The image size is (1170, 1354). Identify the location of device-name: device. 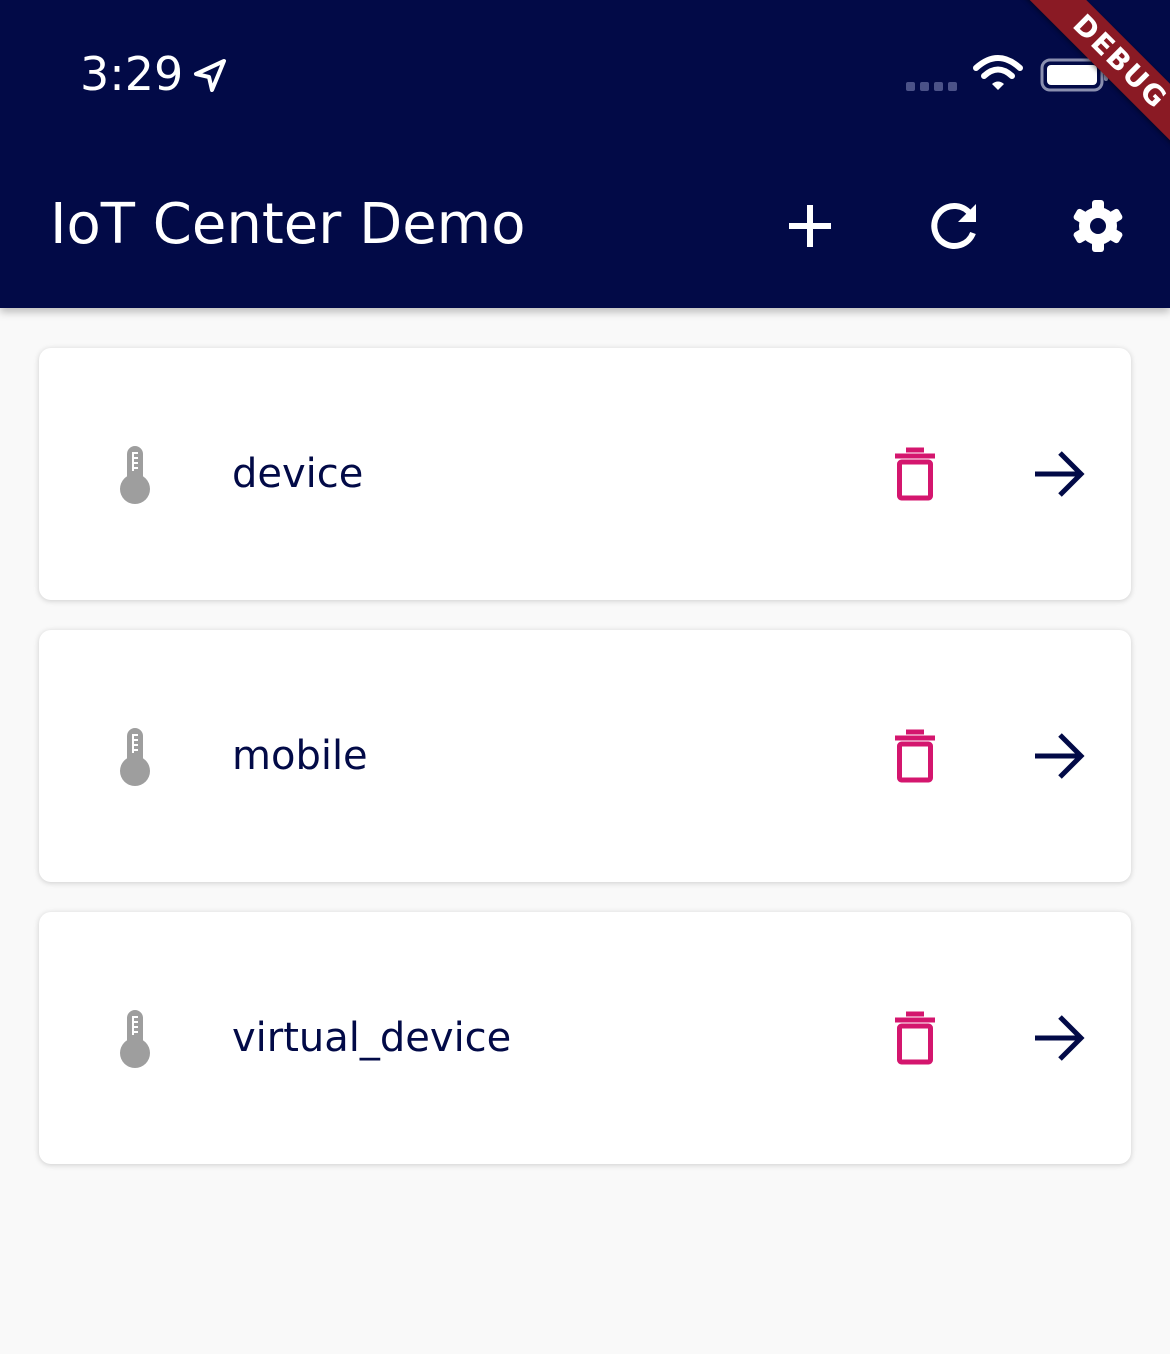
(298, 474).